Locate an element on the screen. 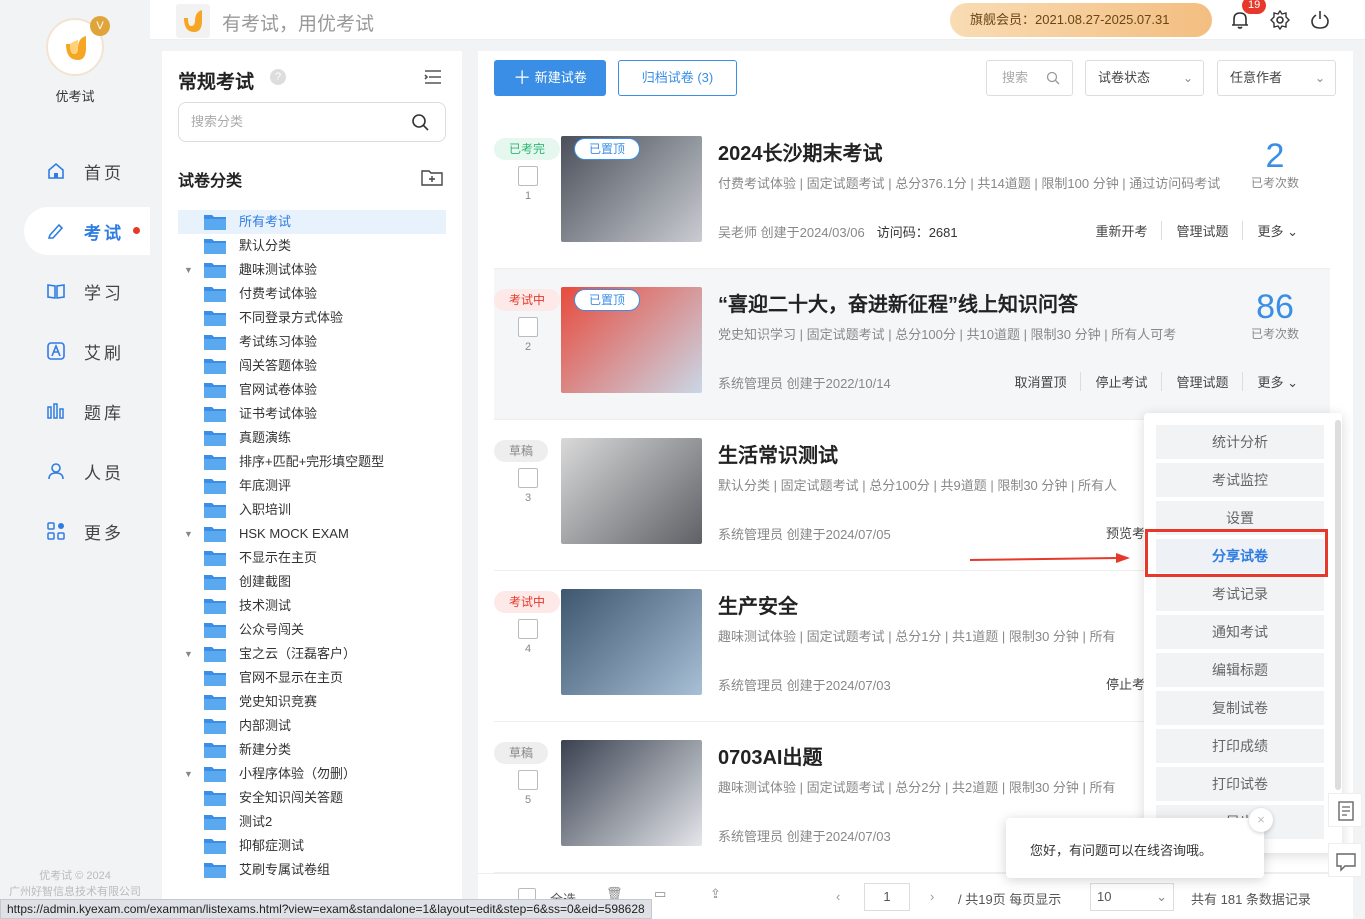 This screenshot has height=919, width=1365. nav-bank: 题库 is located at coordinates (87, 411).